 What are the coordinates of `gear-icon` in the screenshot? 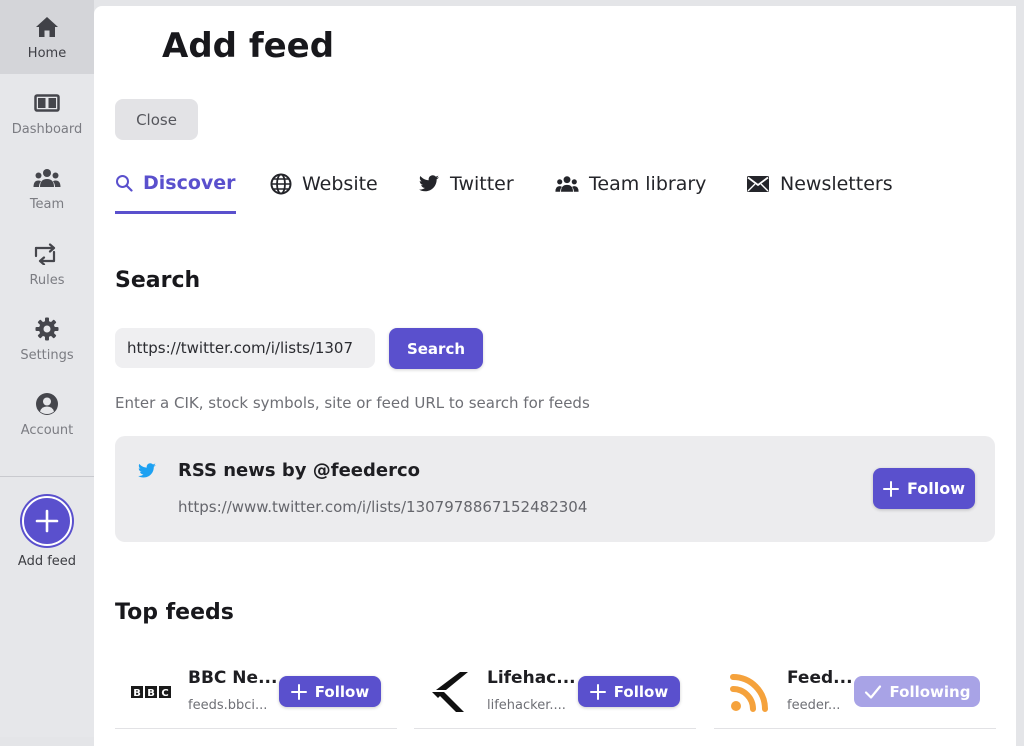 It's located at (47, 329).